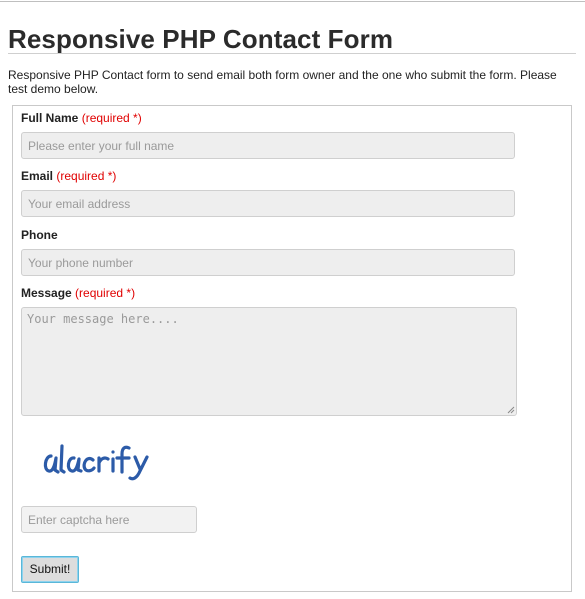  What do you see at coordinates (268, 203) in the screenshot?
I see `email-input: Your email address` at bounding box center [268, 203].